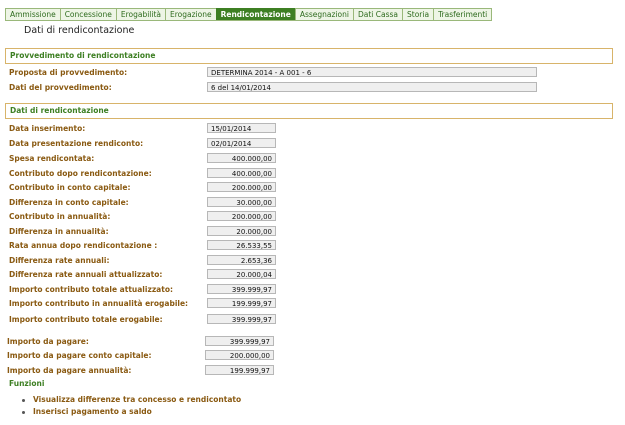  Describe the element at coordinates (239, 370) in the screenshot. I see `importo-pagare-annualita-field: 199.999,97` at that location.